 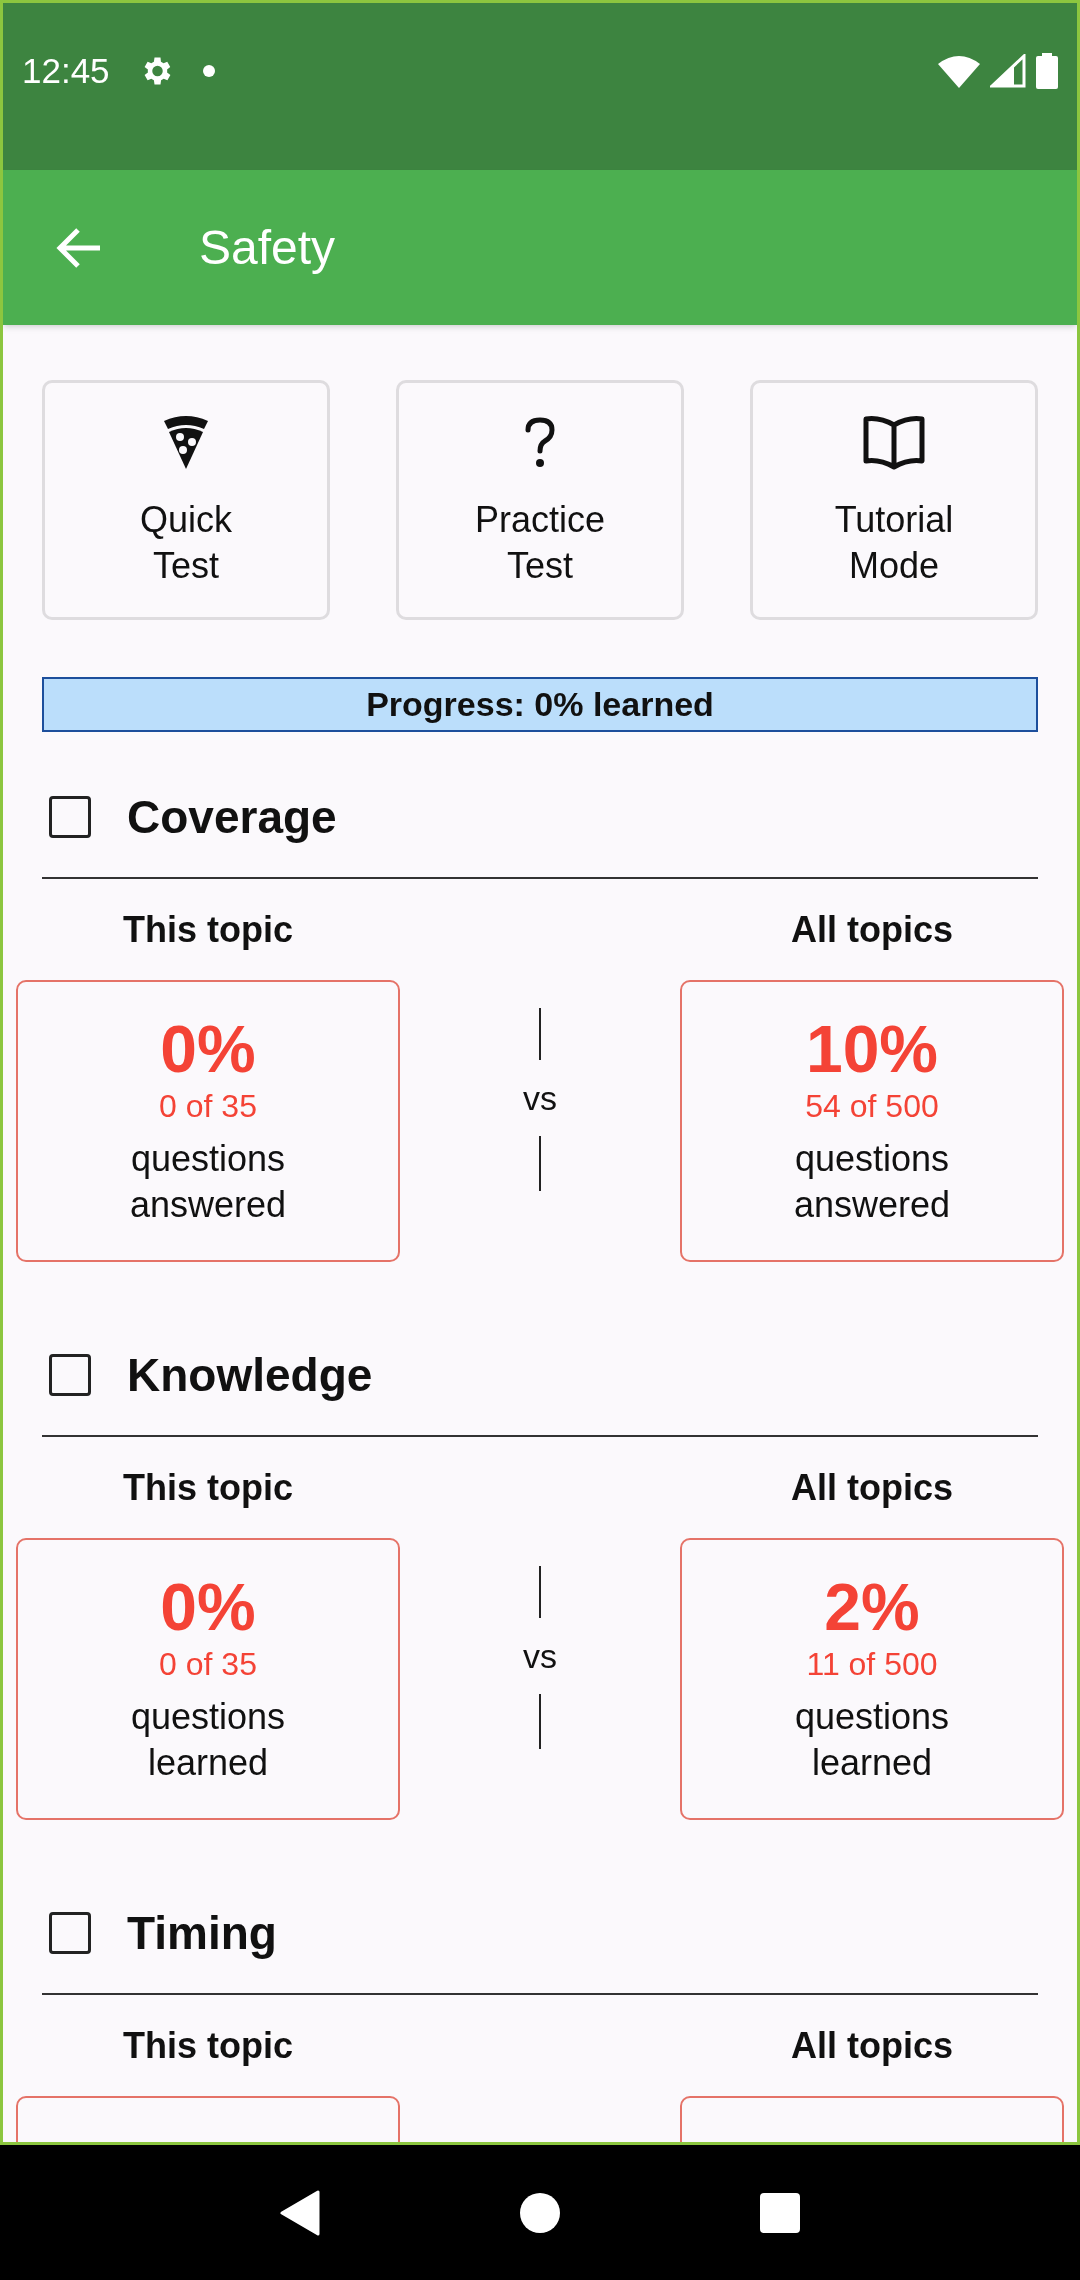 I want to click on status-time: 12:45, so click(x=66, y=70).